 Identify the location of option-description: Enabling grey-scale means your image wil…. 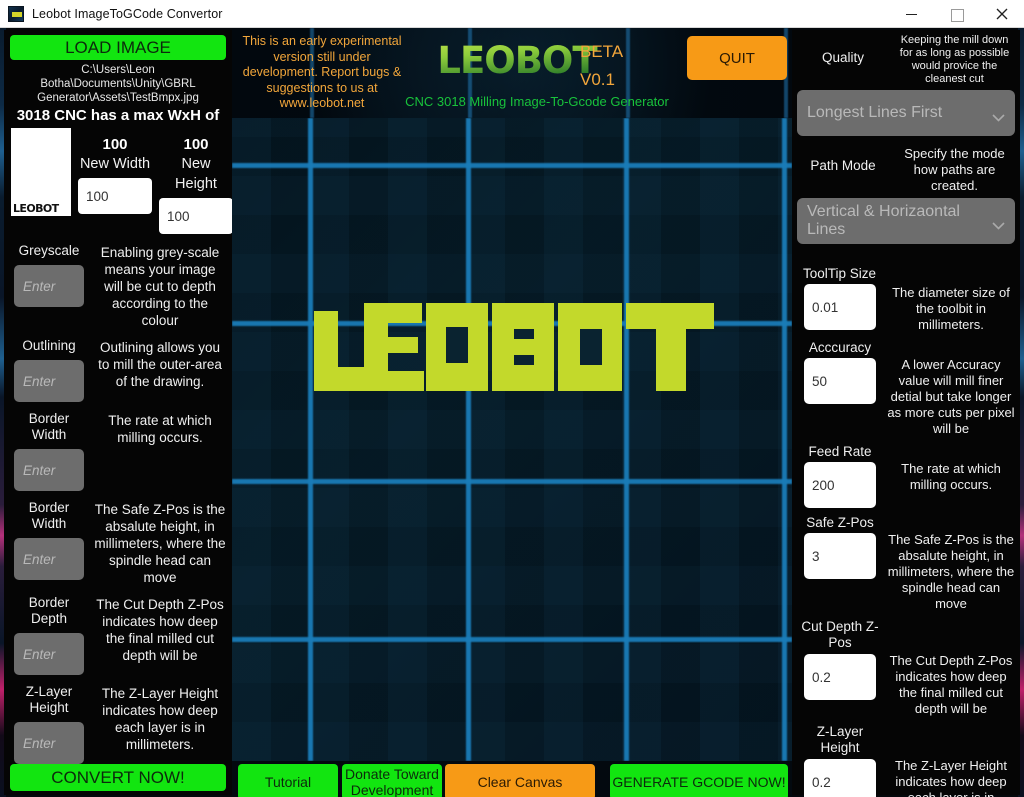
(160, 287).